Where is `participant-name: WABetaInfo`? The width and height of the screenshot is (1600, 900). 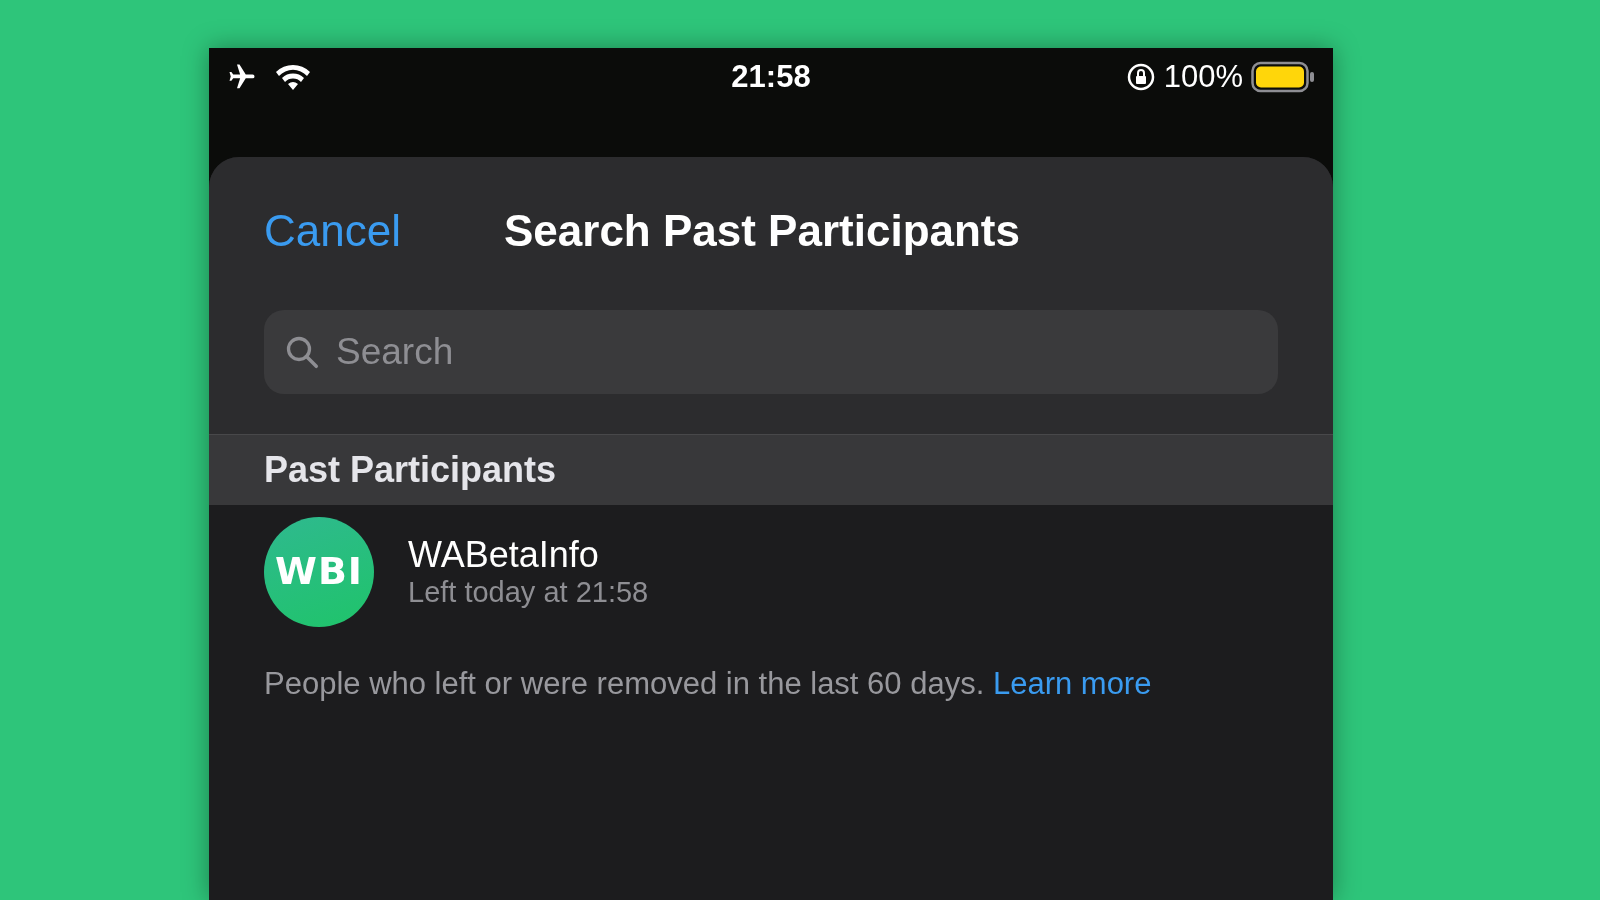
participant-name: WABetaInfo is located at coordinates (528, 554).